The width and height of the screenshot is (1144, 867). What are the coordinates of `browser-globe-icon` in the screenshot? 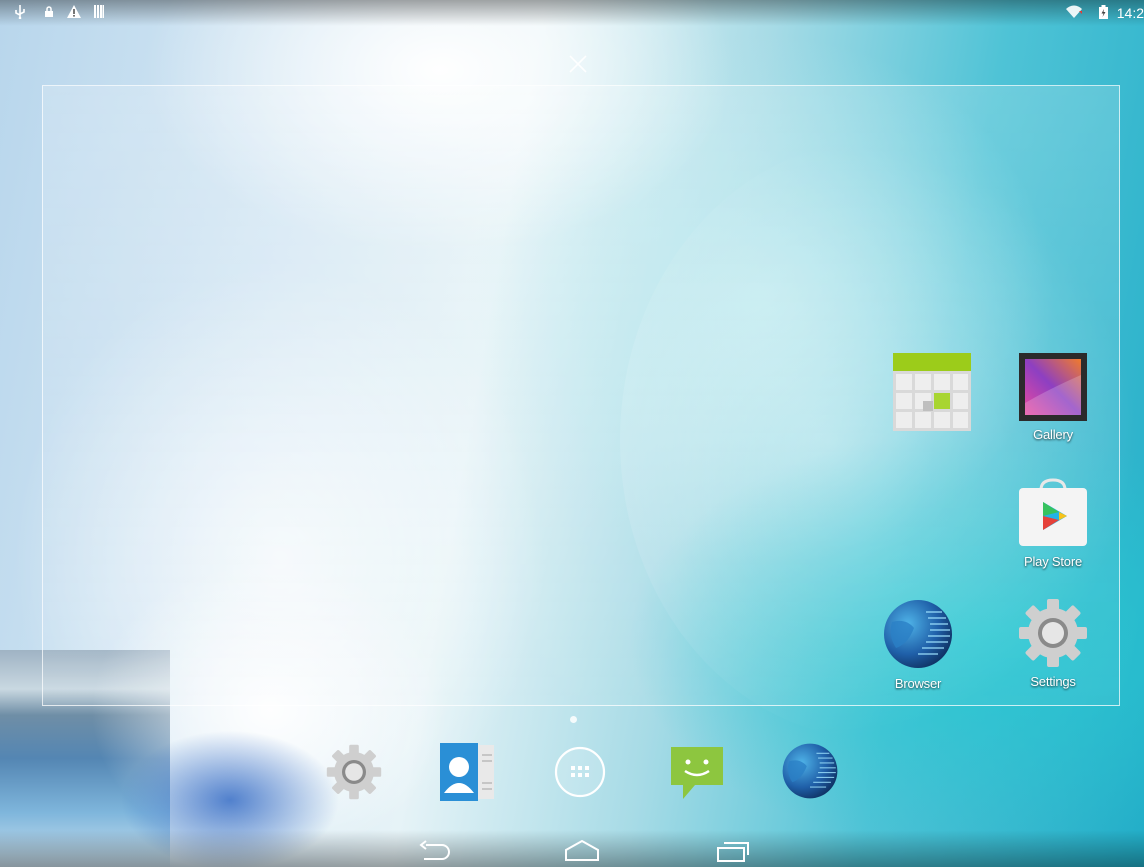 It's located at (918, 634).